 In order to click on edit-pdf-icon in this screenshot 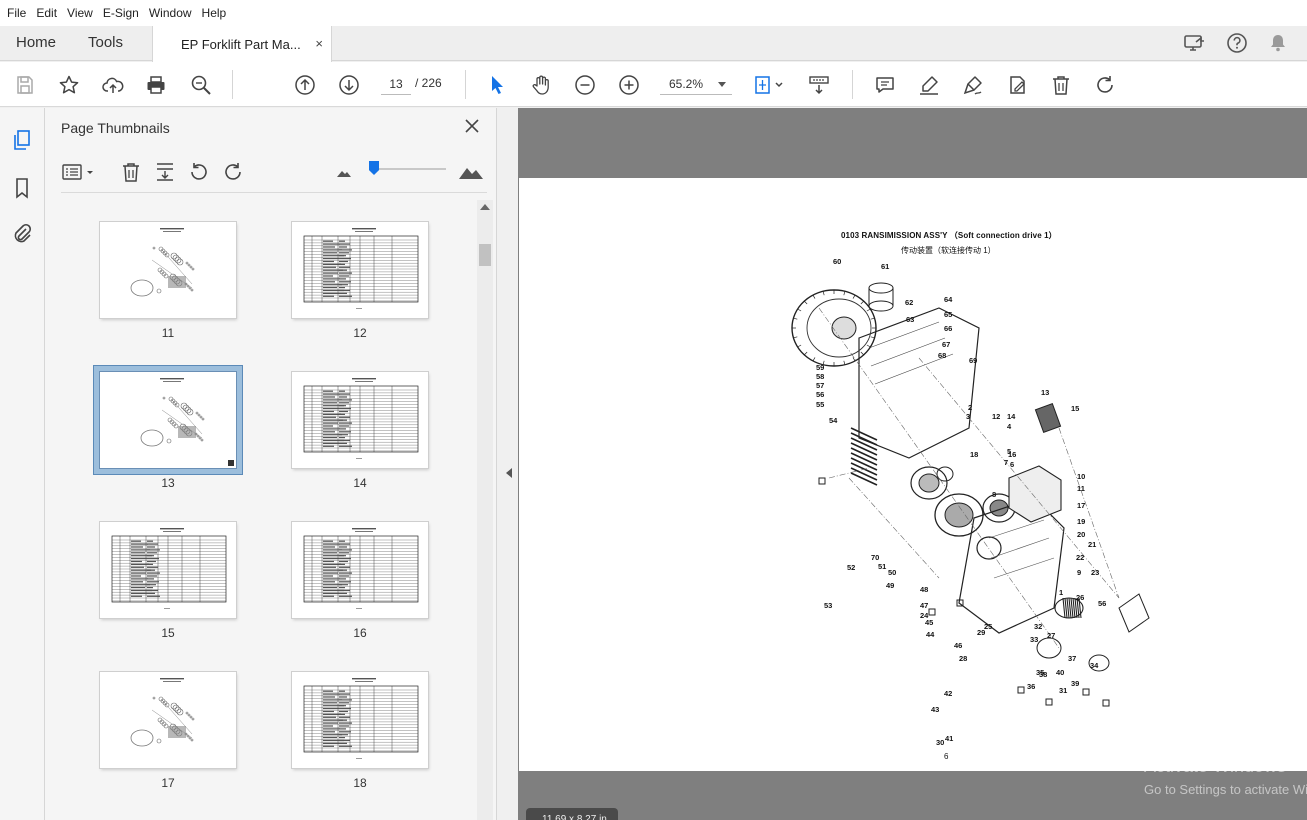, I will do `click(1017, 85)`.